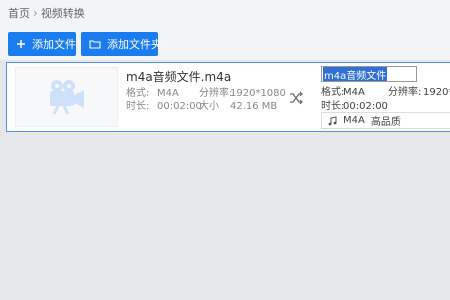 The width and height of the screenshot is (450, 300). I want to click on preset-quality: 高品质, so click(385, 122).